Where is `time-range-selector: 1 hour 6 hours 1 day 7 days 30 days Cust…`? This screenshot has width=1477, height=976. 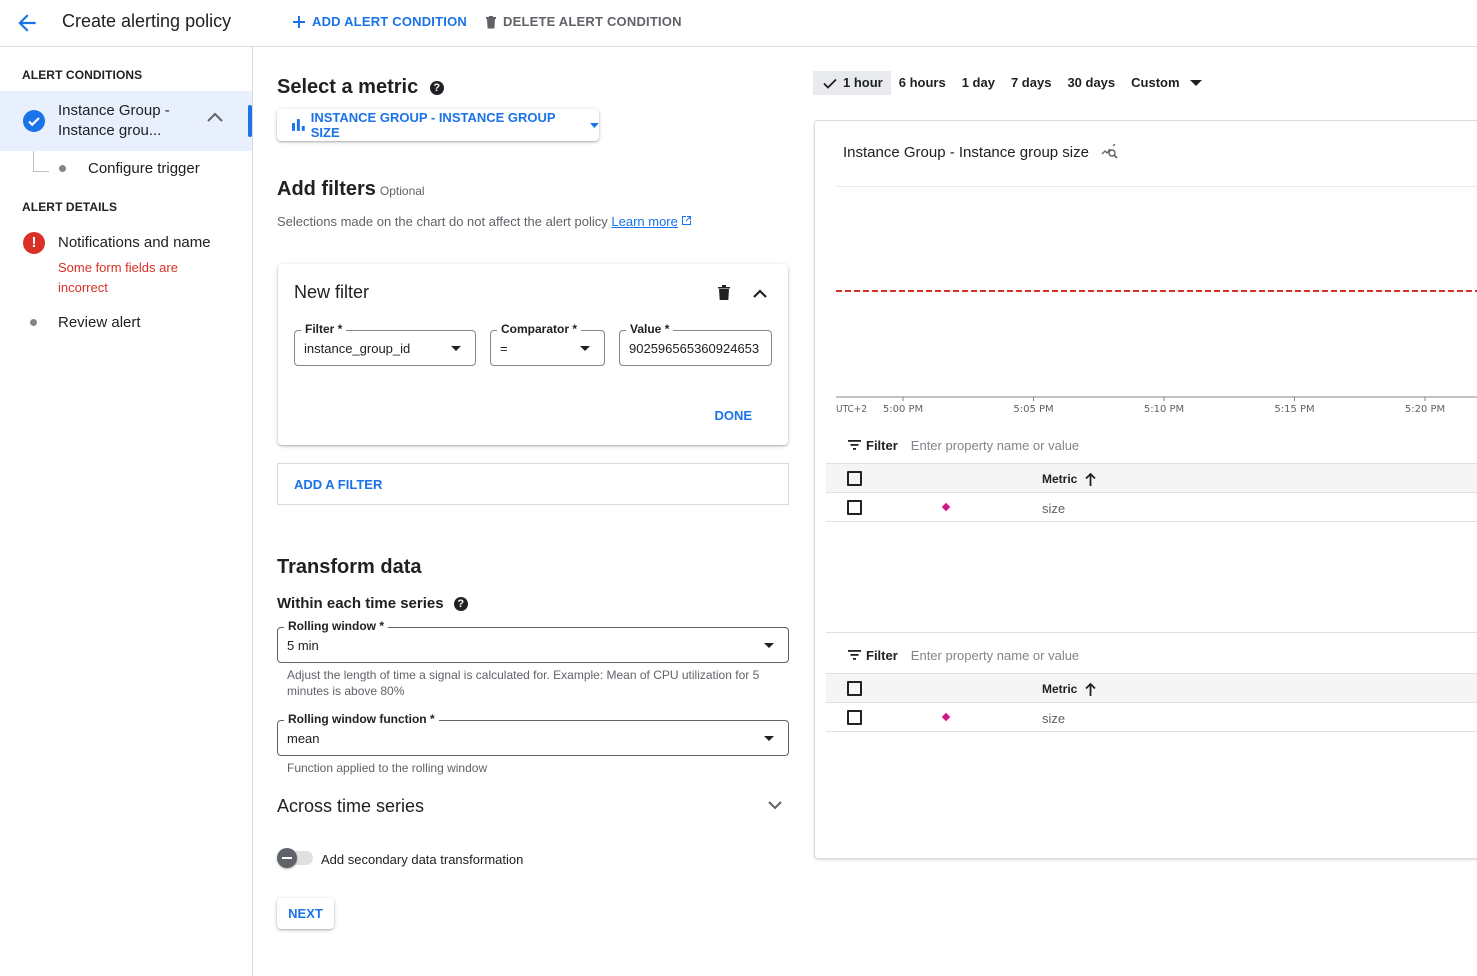
time-range-selector: 1 hour 6 hours 1 day 7 days 30 days Cust… is located at coordinates (1011, 83).